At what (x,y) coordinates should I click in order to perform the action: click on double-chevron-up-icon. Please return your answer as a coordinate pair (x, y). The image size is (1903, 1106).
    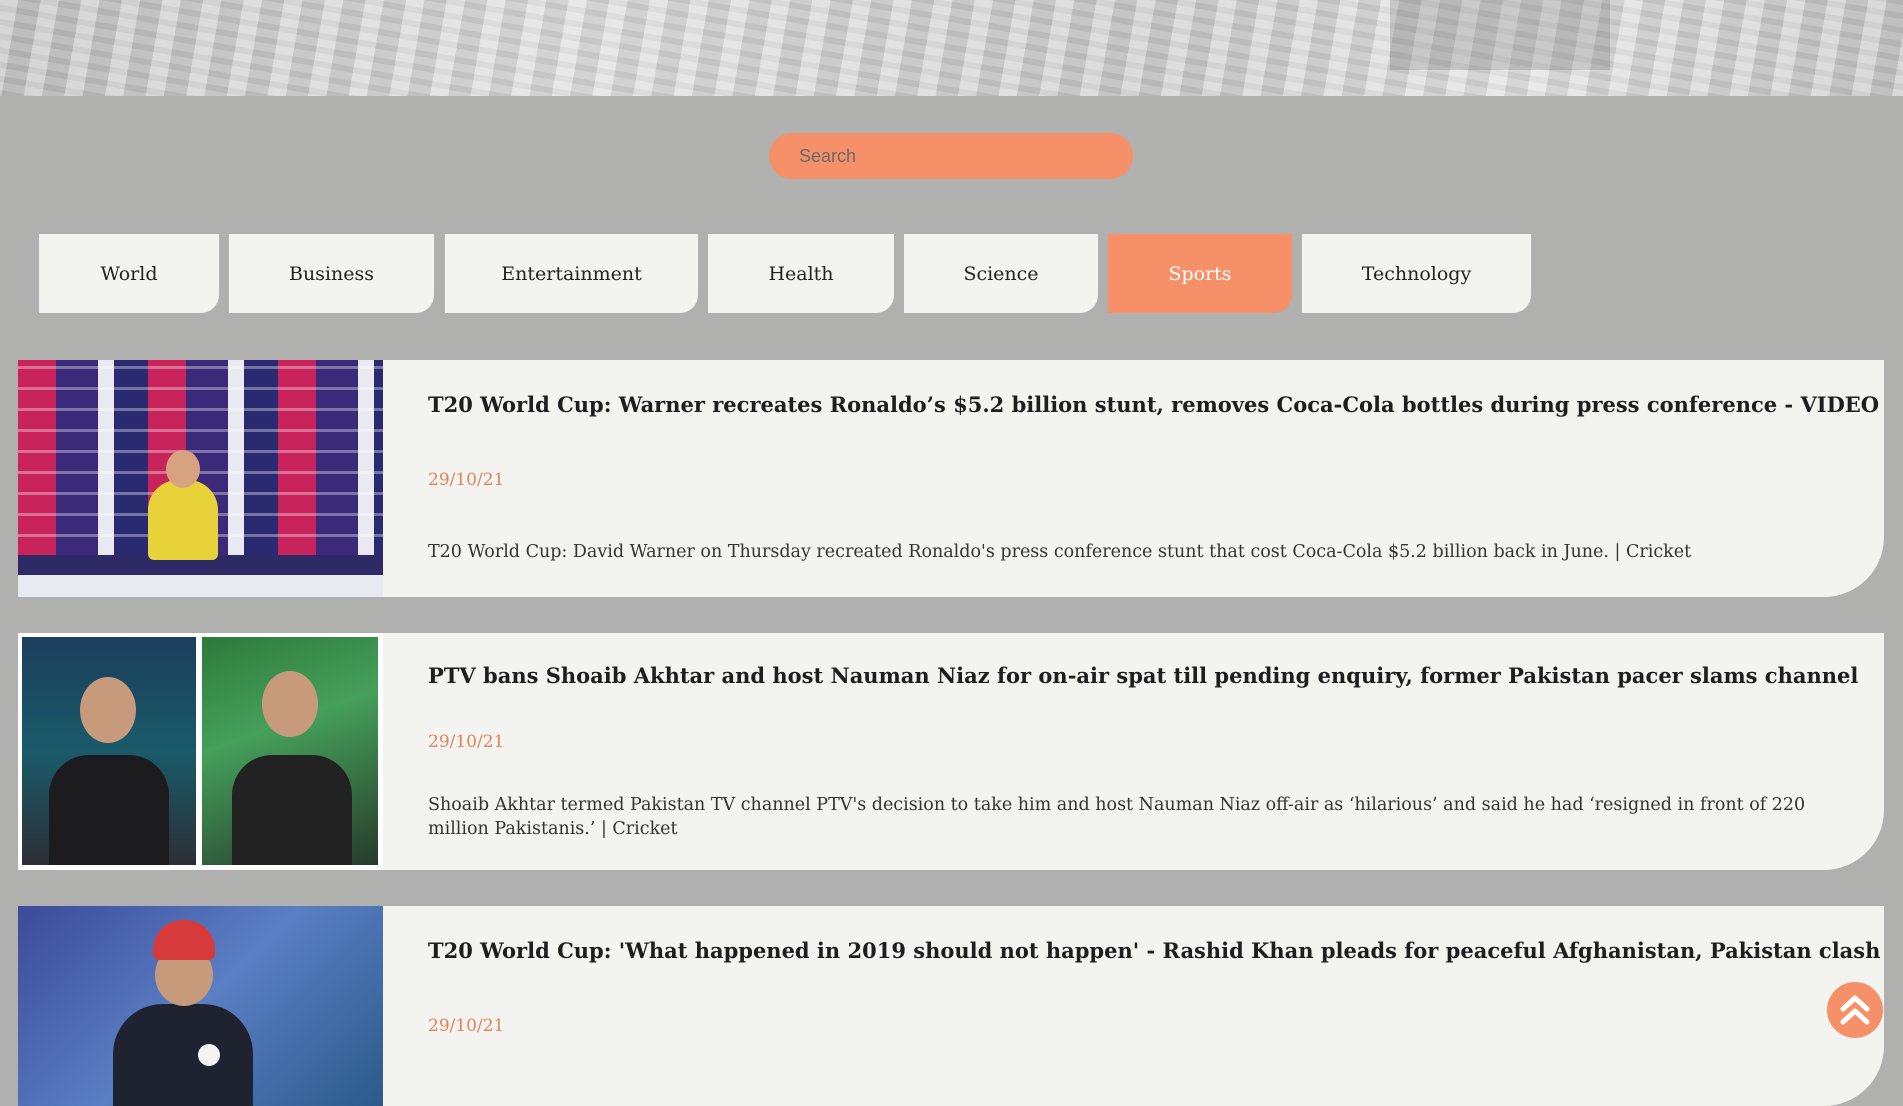
    Looking at the image, I should click on (1855, 1010).